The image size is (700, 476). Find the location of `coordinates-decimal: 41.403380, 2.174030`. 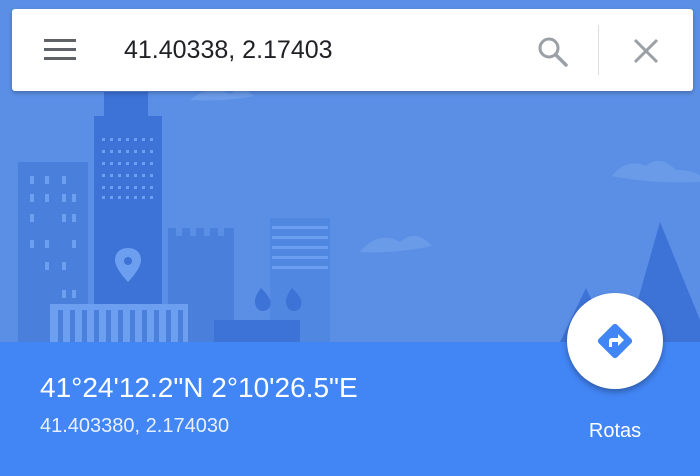

coordinates-decimal: 41.403380, 2.174030 is located at coordinates (135, 426).